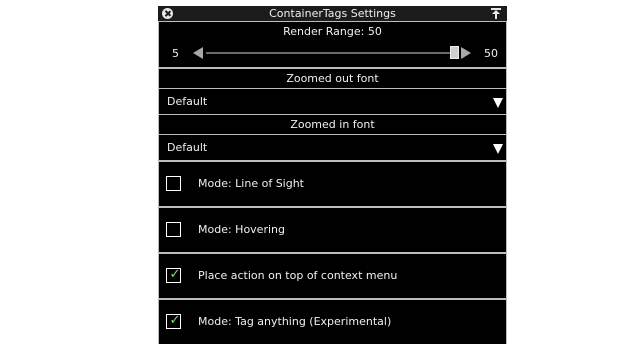 The image size is (640, 350). What do you see at coordinates (331, 53) in the screenshot?
I see `render-range-slider-track` at bounding box center [331, 53].